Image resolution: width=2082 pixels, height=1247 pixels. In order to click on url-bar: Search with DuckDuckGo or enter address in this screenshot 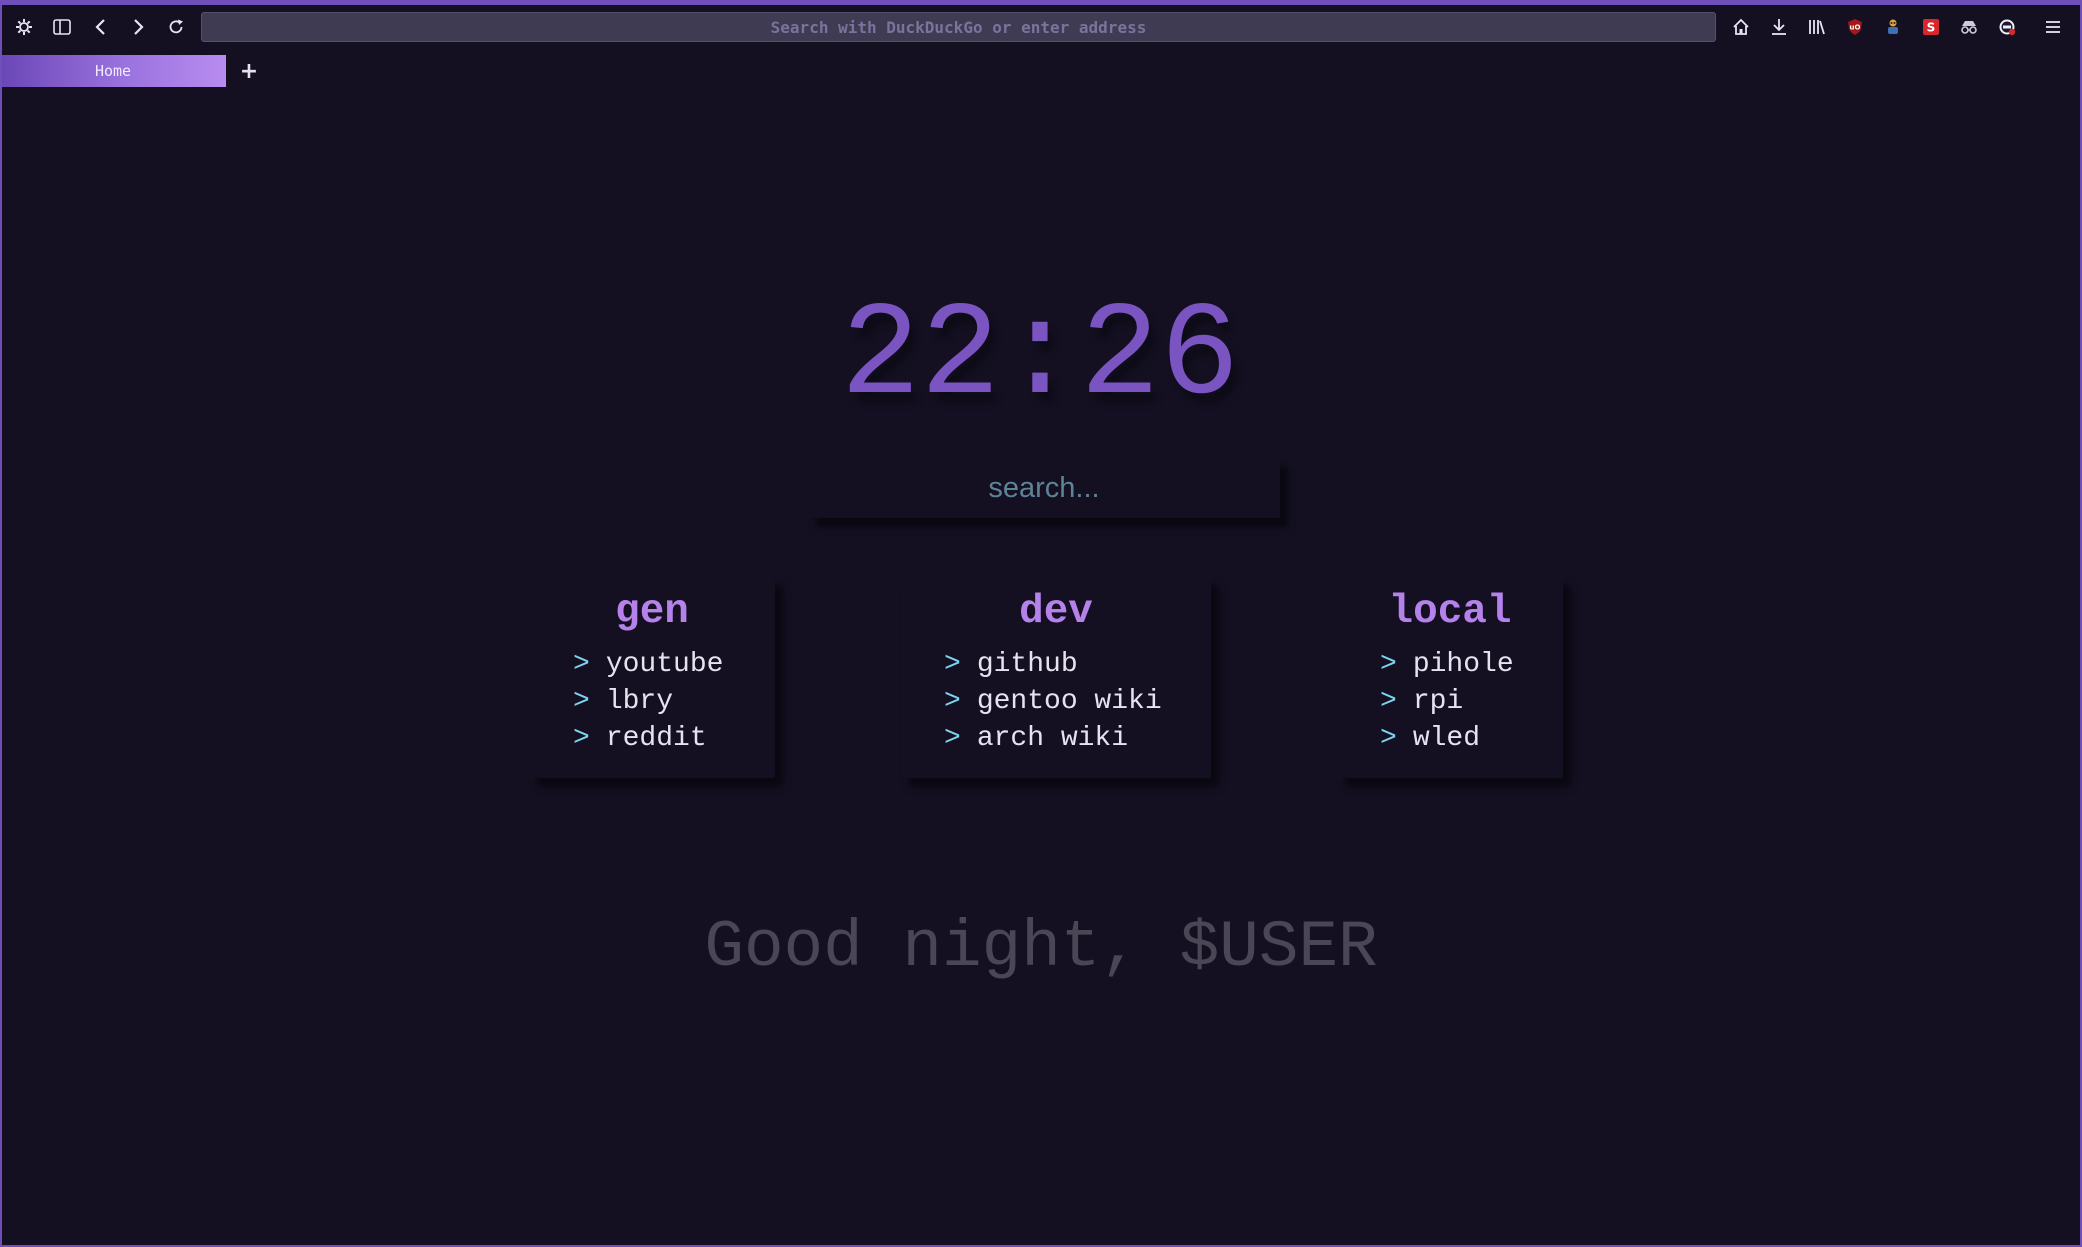, I will do `click(958, 27)`.